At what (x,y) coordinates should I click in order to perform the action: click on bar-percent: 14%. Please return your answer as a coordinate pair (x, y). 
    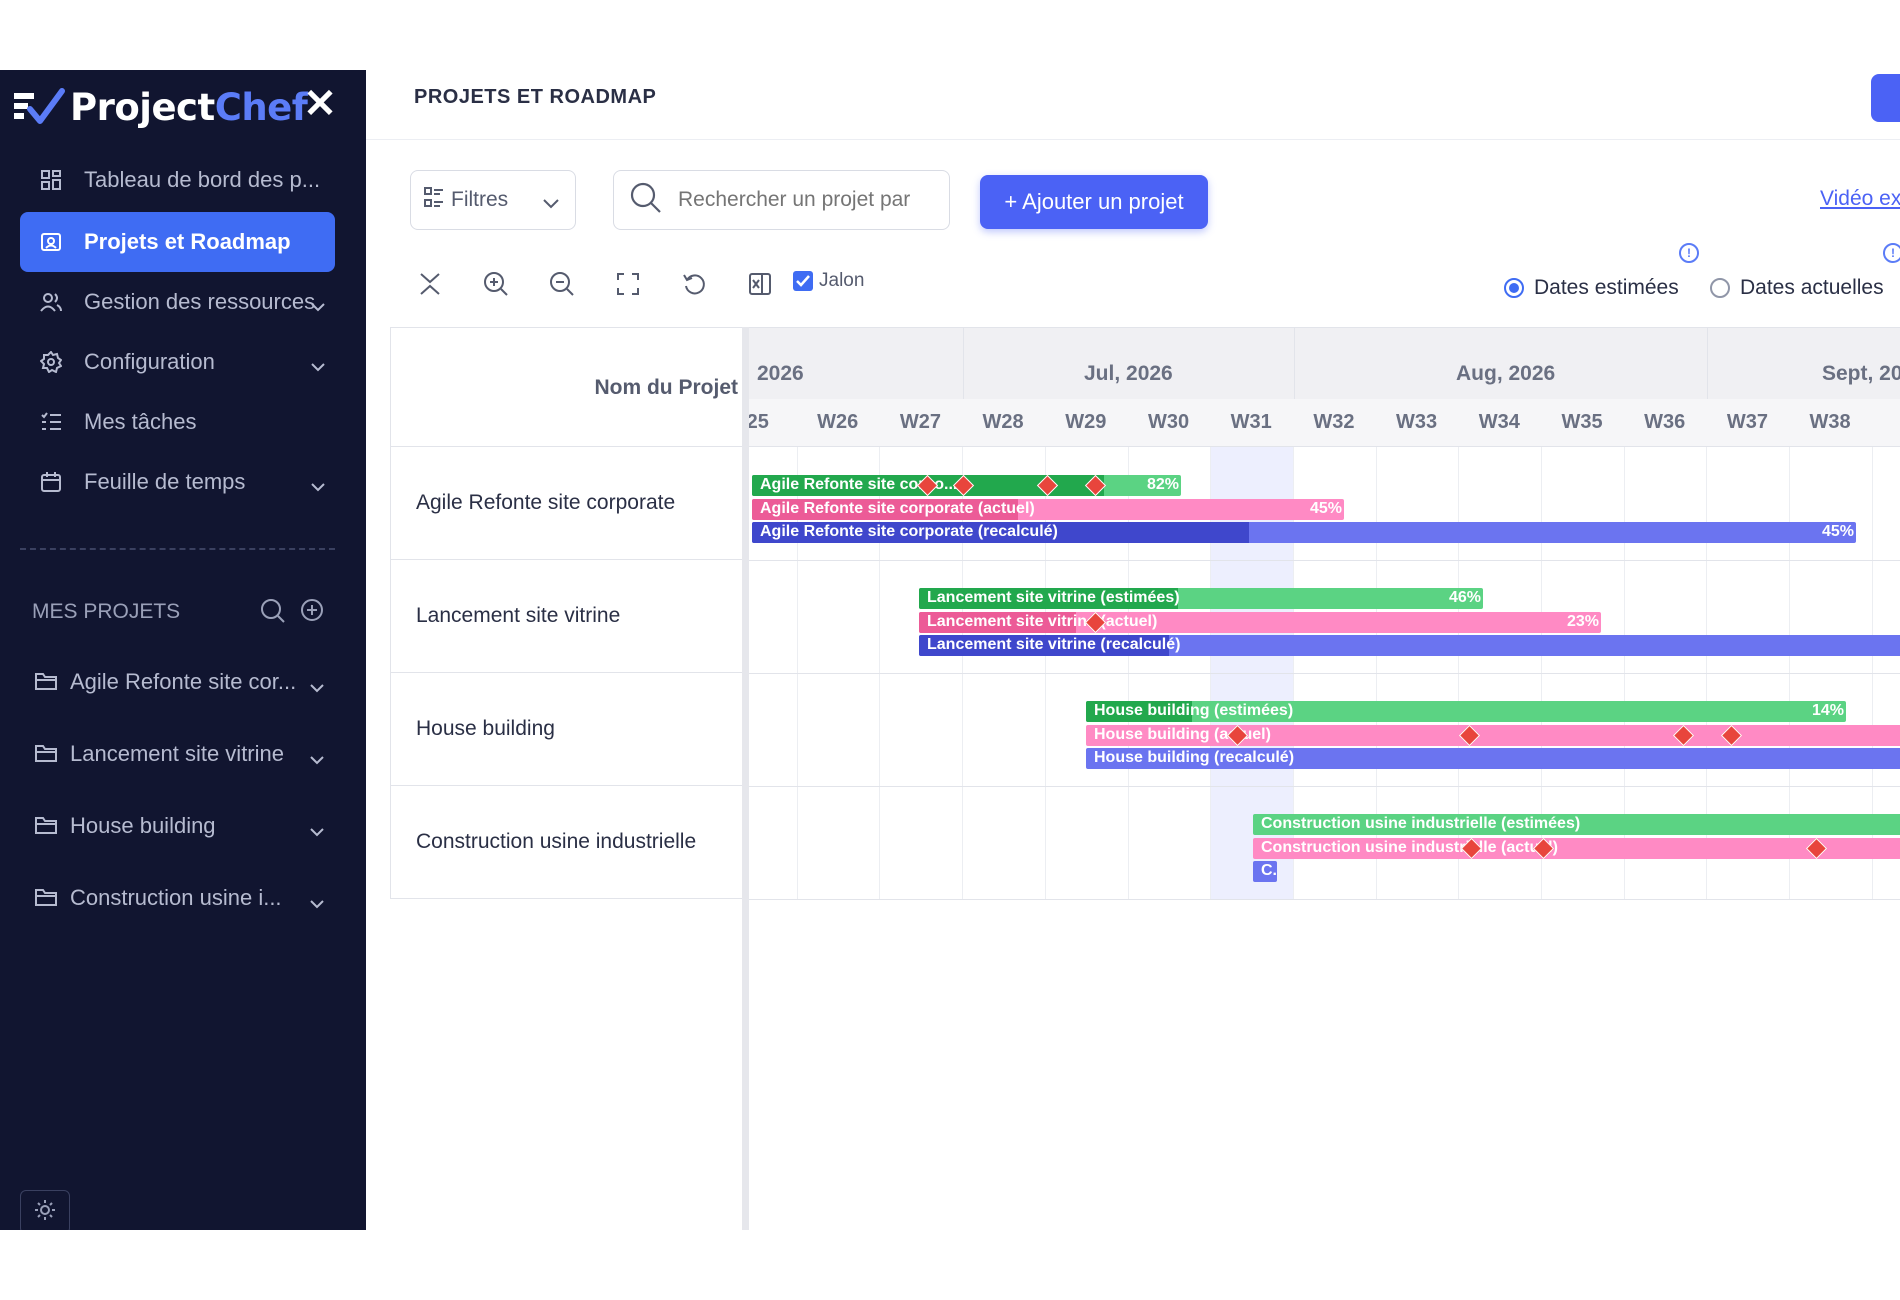
    Looking at the image, I should click on (1827, 710).